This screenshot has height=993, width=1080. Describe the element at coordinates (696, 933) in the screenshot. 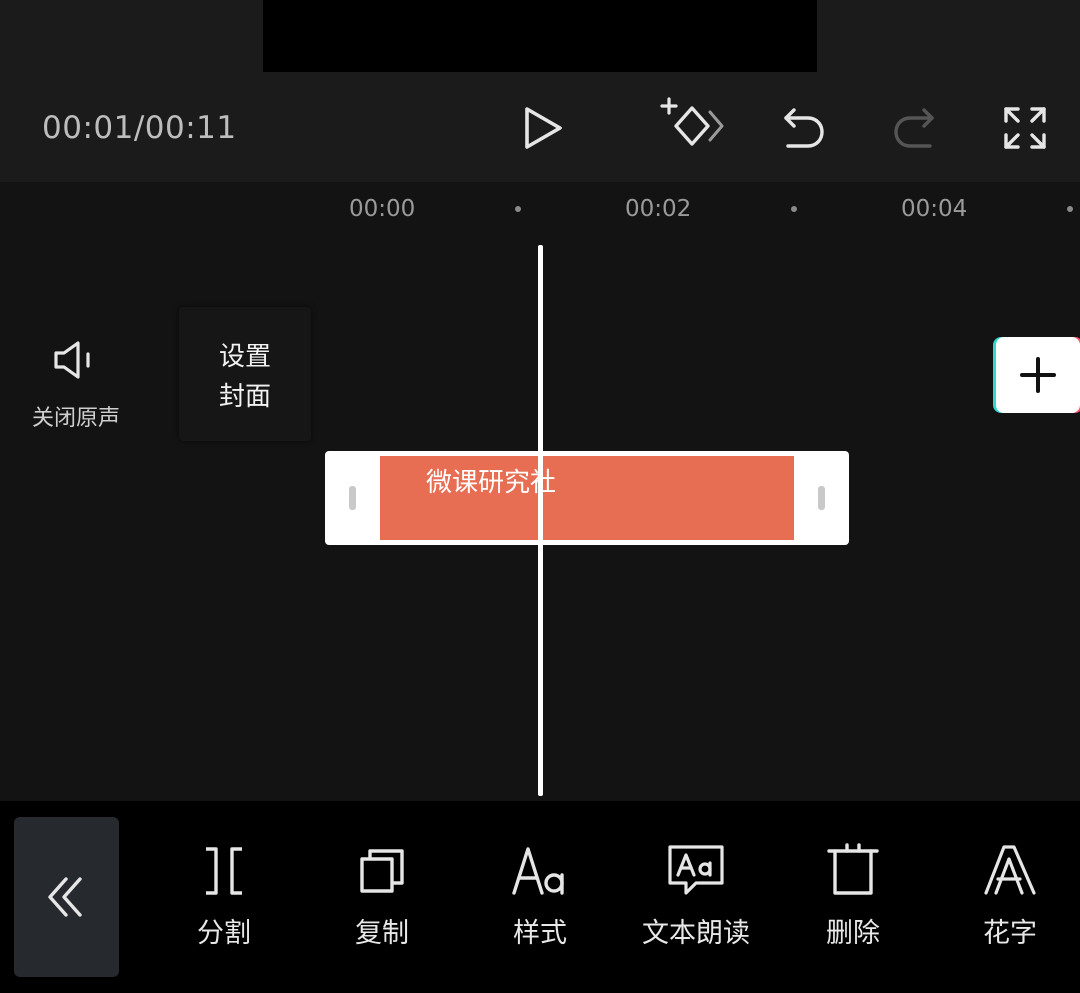

I see `tool-label: 文本朗读` at that location.